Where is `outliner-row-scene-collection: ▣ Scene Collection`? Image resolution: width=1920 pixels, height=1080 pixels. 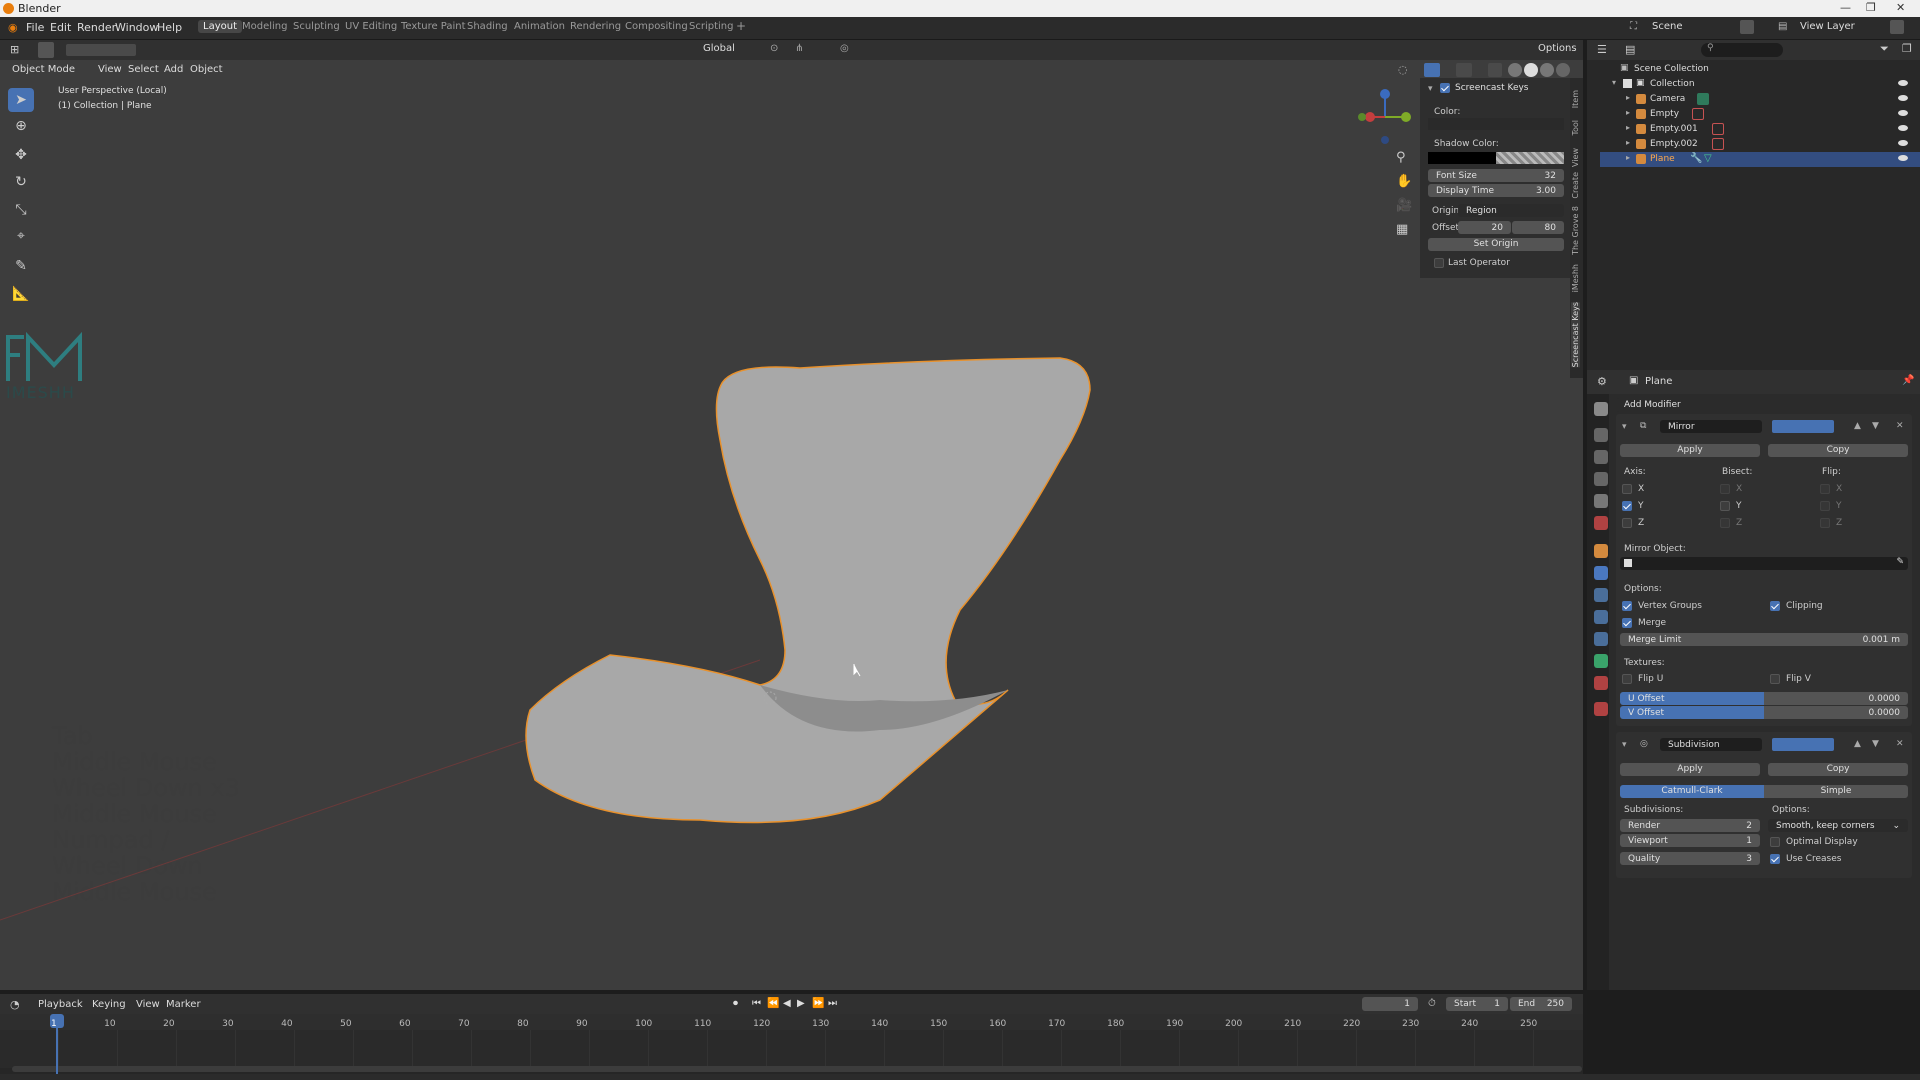
outliner-row-scene-collection: ▣ Scene Collection is located at coordinates (1760, 69).